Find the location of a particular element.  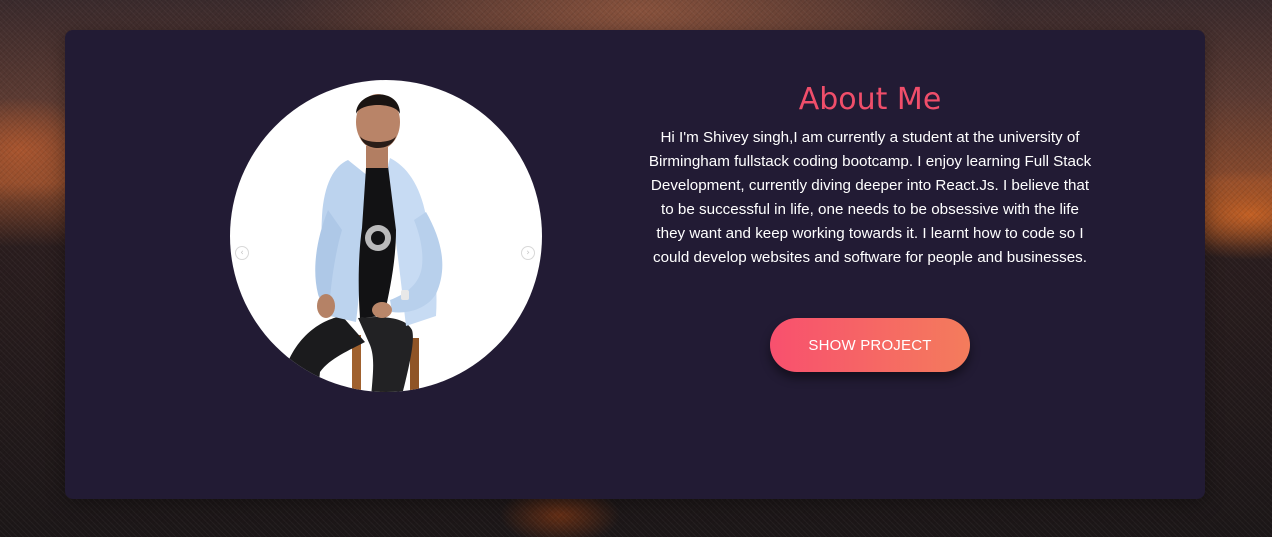

profile-photo is located at coordinates (386, 236).